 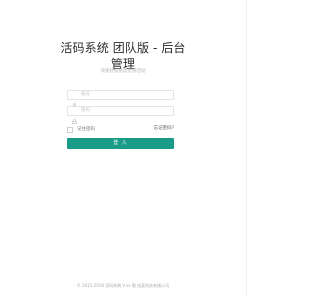 What do you see at coordinates (85, 94) in the screenshot?
I see `username-placeholder: 账号` at bounding box center [85, 94].